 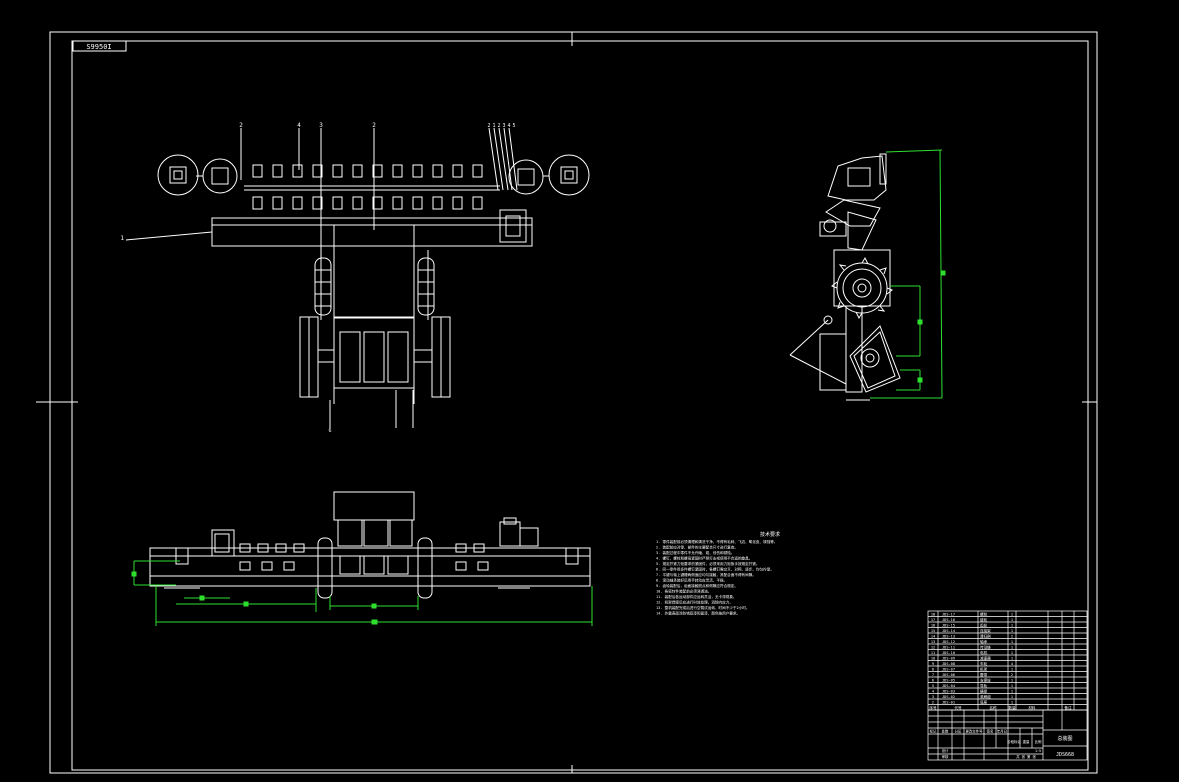 What do you see at coordinates (1014, 741) in the screenshot?
I see `svg-text: 阶段标记` at bounding box center [1014, 741].